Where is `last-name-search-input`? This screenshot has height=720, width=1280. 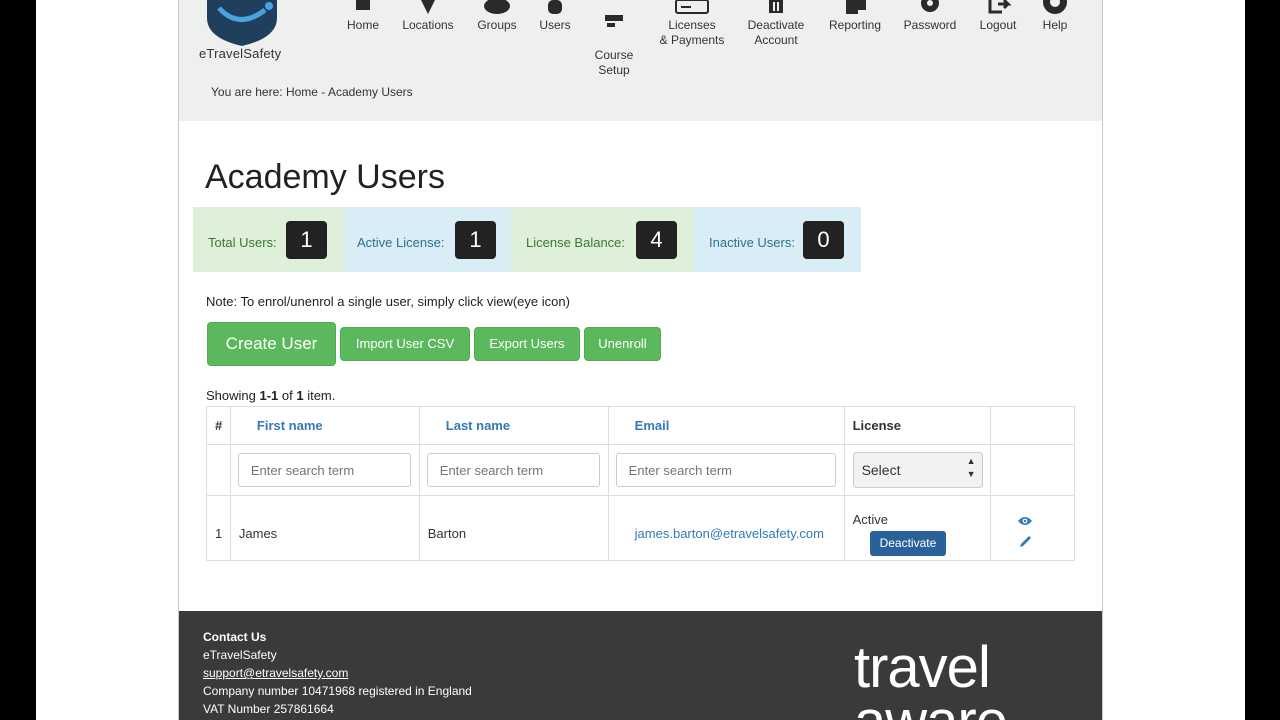 last-name-search-input is located at coordinates (513, 470).